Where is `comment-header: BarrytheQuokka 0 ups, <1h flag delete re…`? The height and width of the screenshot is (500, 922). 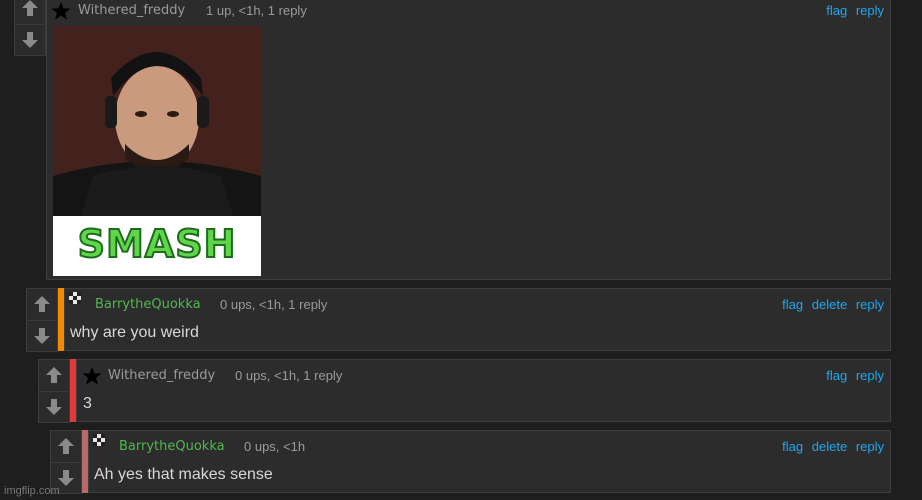 comment-header: BarrytheQuokka 0 ups, <1h flag delete re… is located at coordinates (489, 445).